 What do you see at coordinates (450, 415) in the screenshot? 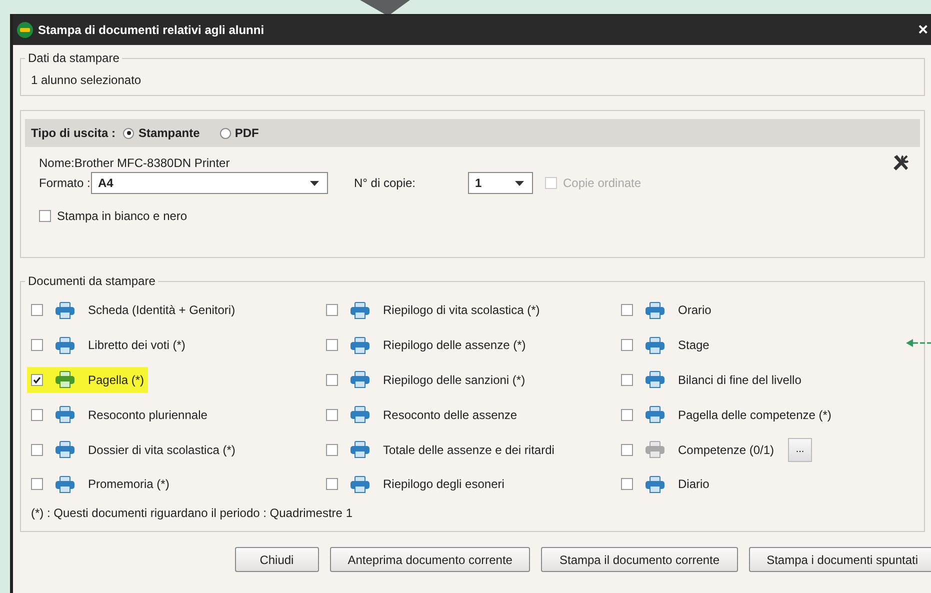
I see `document-label: Resoconto delle assenze` at bounding box center [450, 415].